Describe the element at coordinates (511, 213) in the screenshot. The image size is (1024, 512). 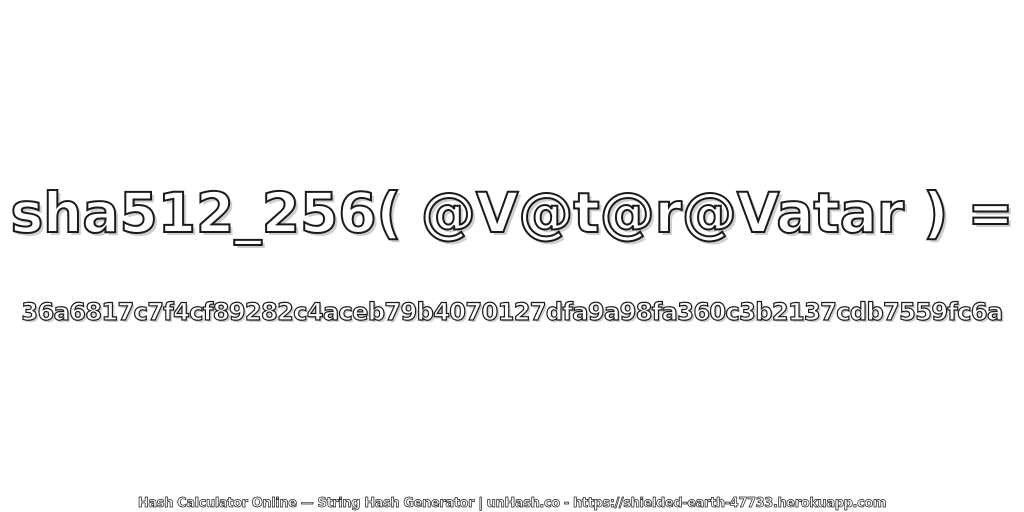
I see `hash-expression-title: sha512_256( @V@t@r@Vatar ) =` at that location.